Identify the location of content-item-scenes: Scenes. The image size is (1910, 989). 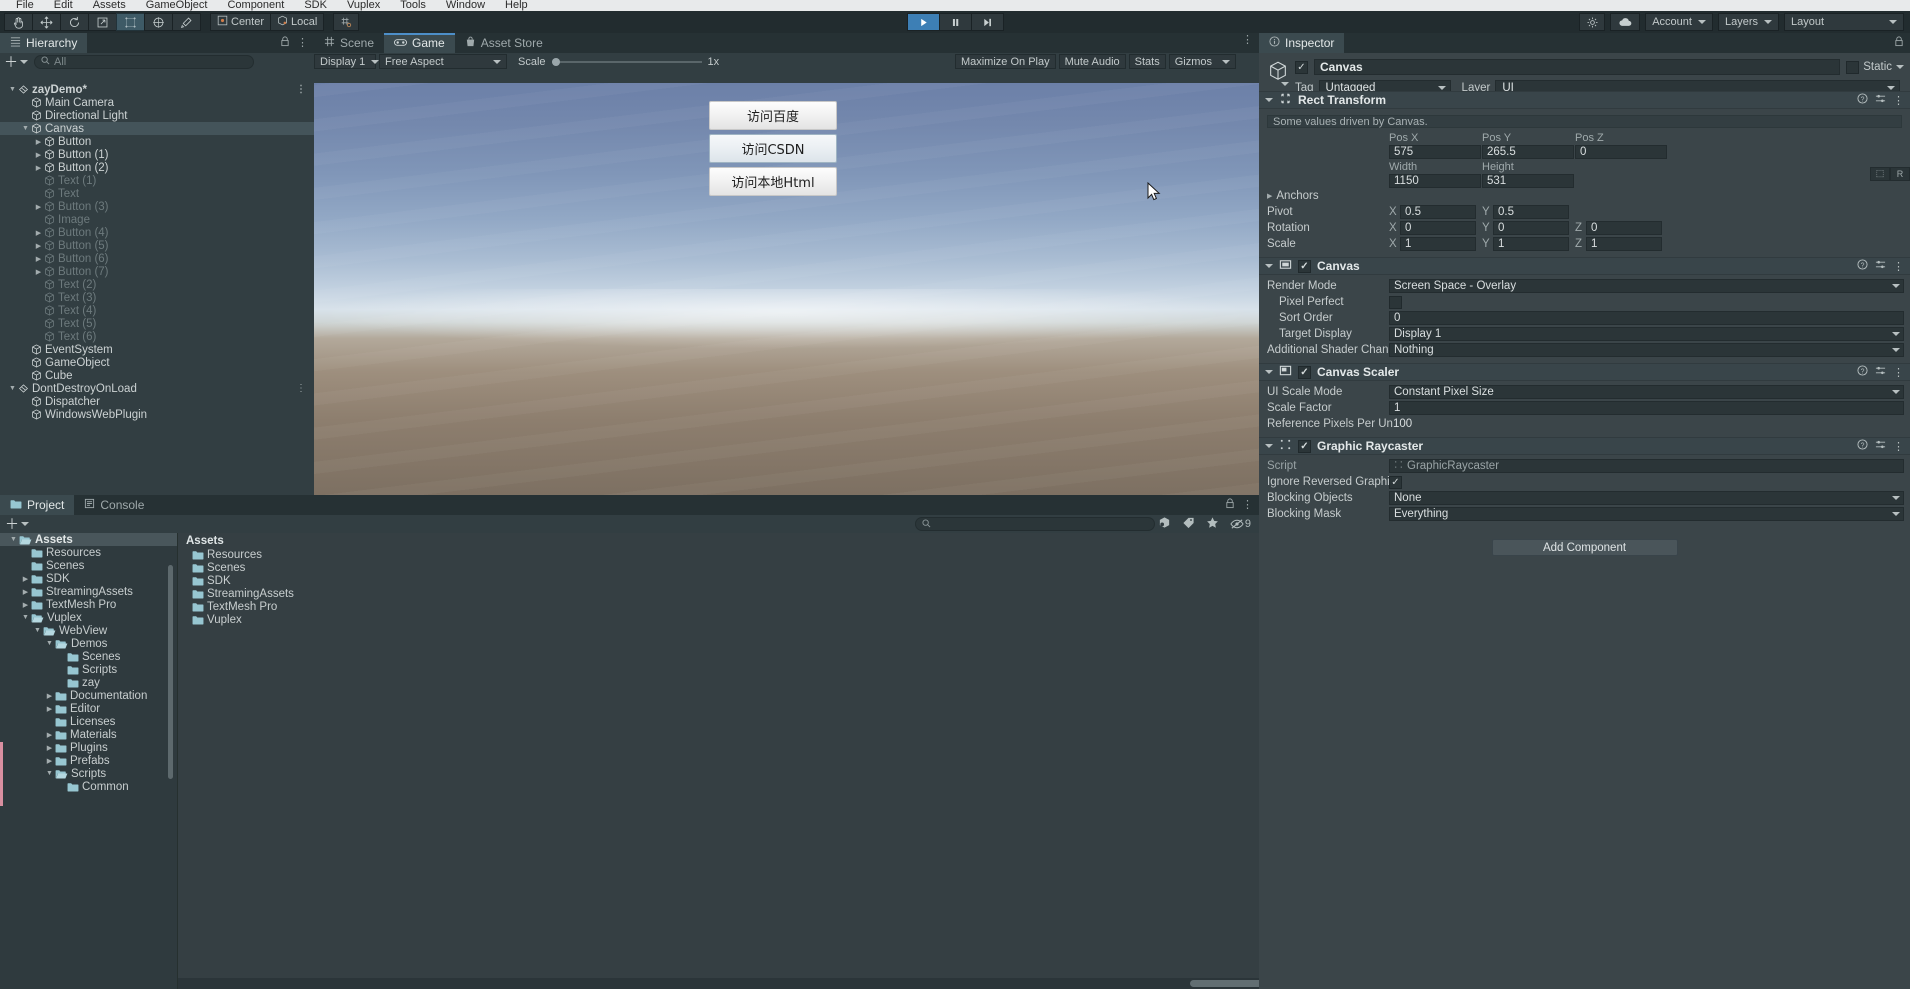
(718, 567).